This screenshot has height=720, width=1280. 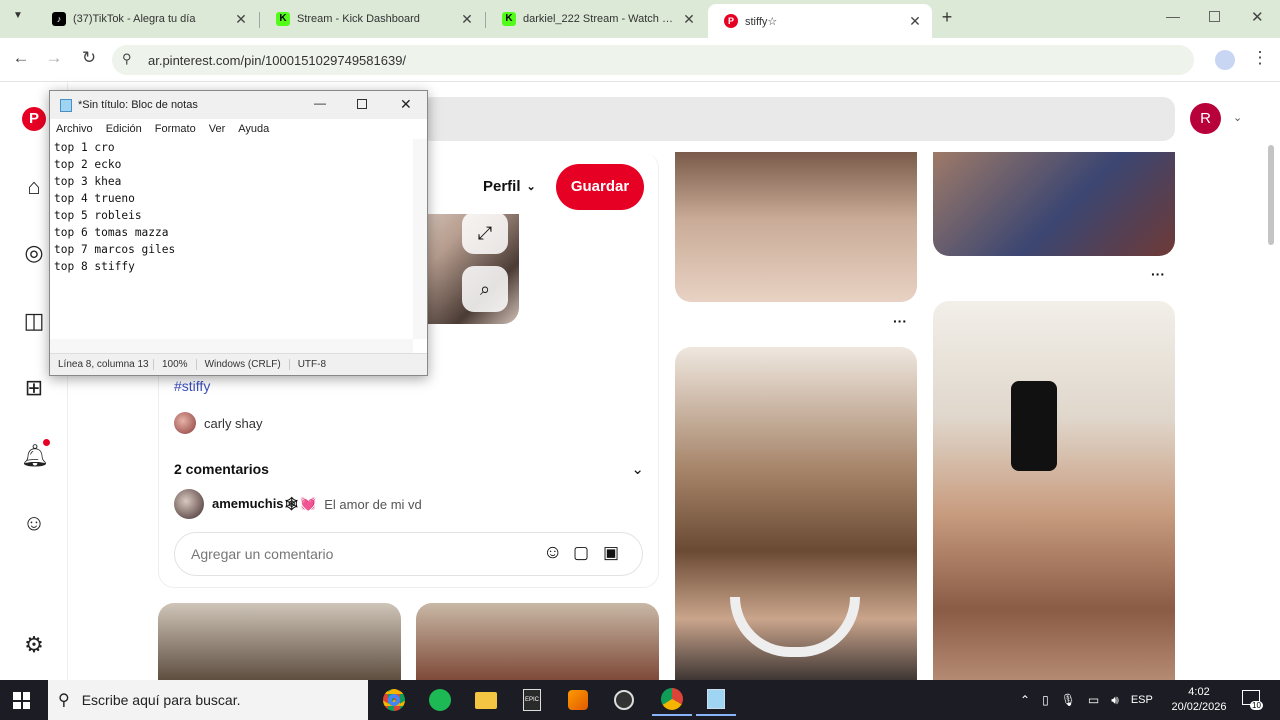 What do you see at coordinates (394, 700) in the screenshot?
I see `chrome-app-icon` at bounding box center [394, 700].